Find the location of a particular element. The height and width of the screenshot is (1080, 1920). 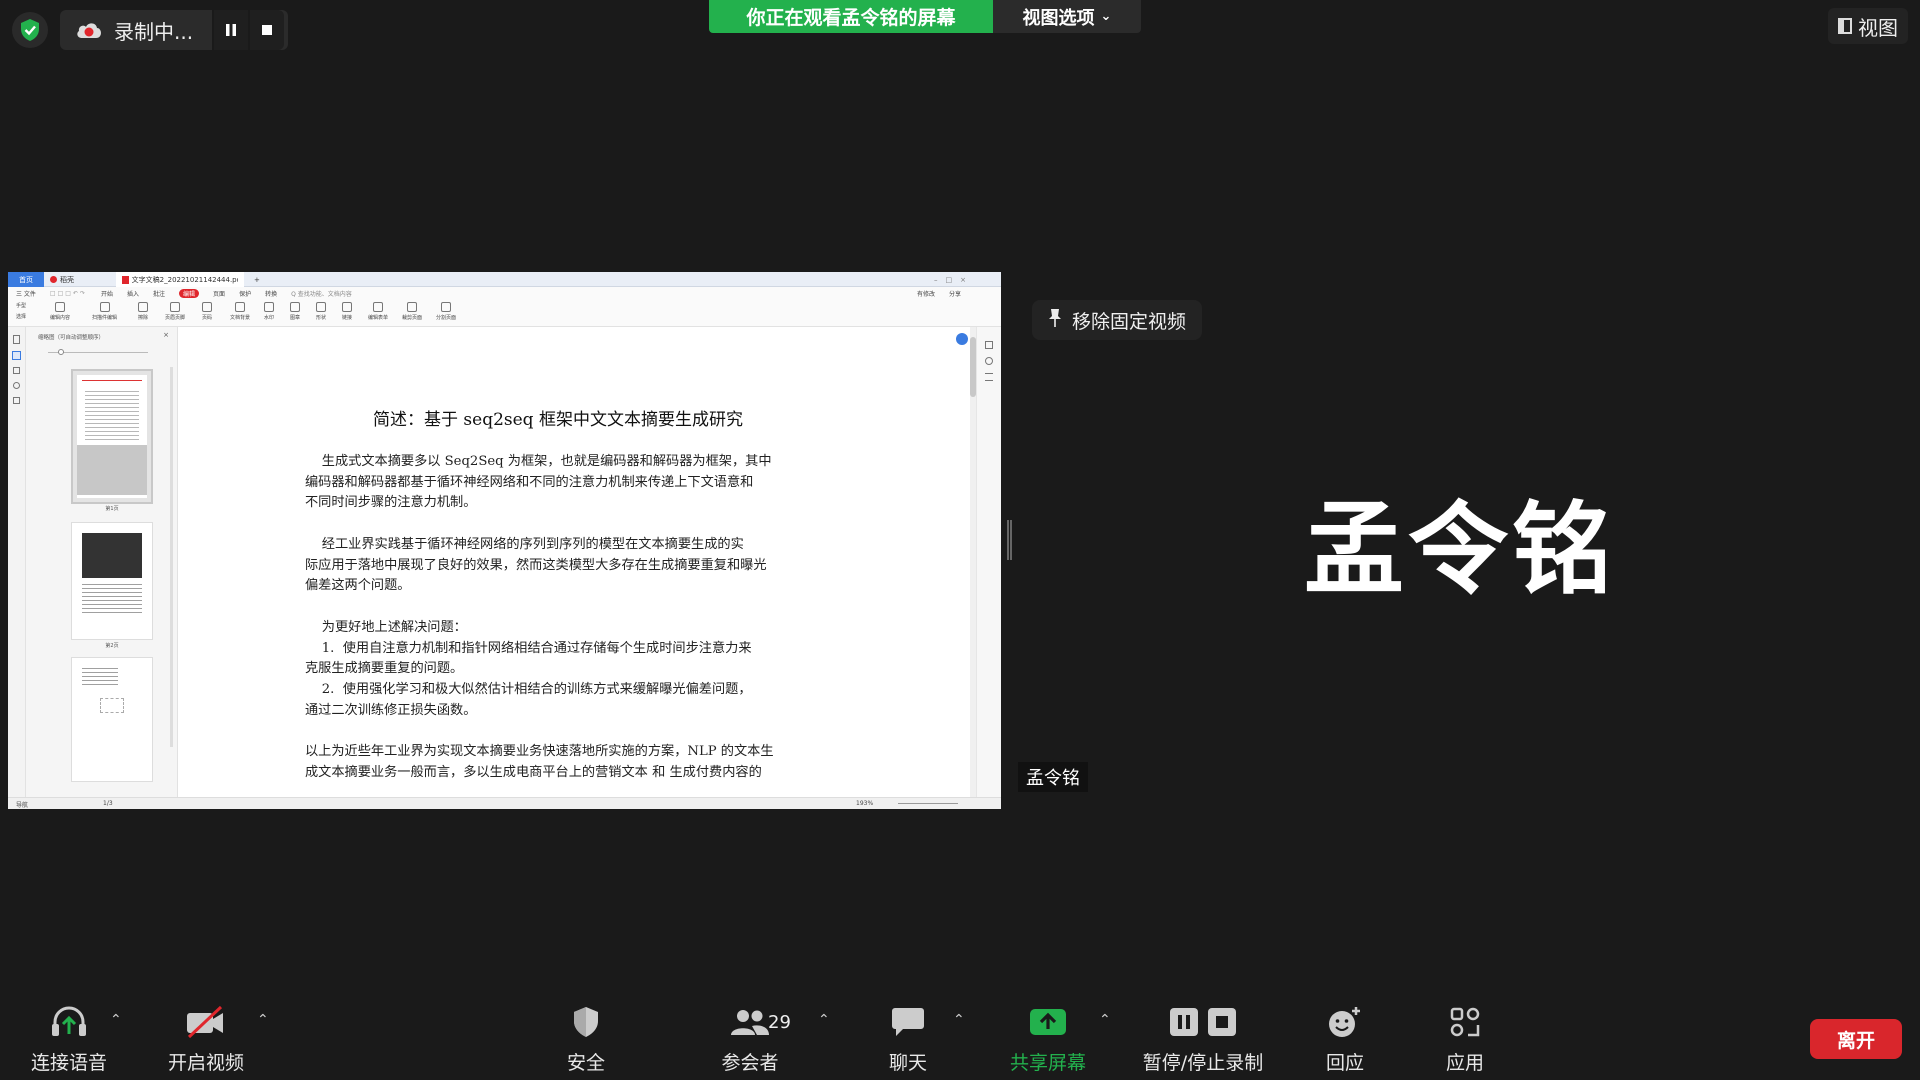

ribbon-edit-content: 编辑内容 is located at coordinates (60, 311).